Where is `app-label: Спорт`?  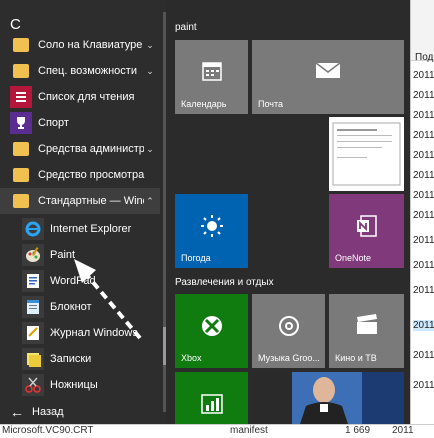
app-label: Спорт is located at coordinates (53, 123).